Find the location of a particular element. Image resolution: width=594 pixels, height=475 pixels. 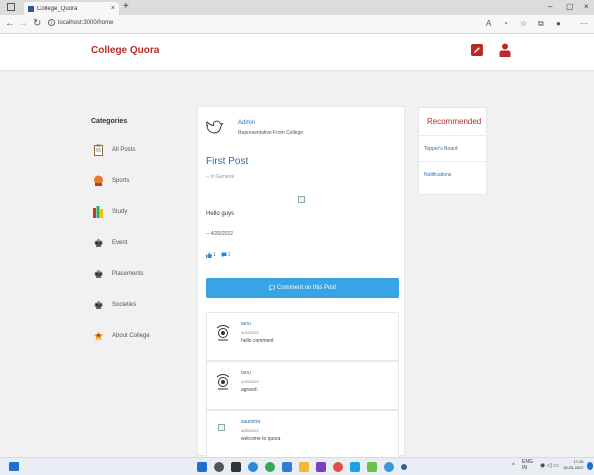

bird-logo-icon is located at coordinates (215, 127).